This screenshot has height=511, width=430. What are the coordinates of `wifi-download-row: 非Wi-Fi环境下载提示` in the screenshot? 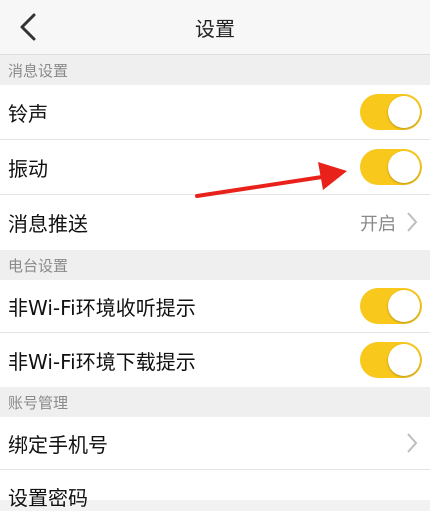 It's located at (215, 360).